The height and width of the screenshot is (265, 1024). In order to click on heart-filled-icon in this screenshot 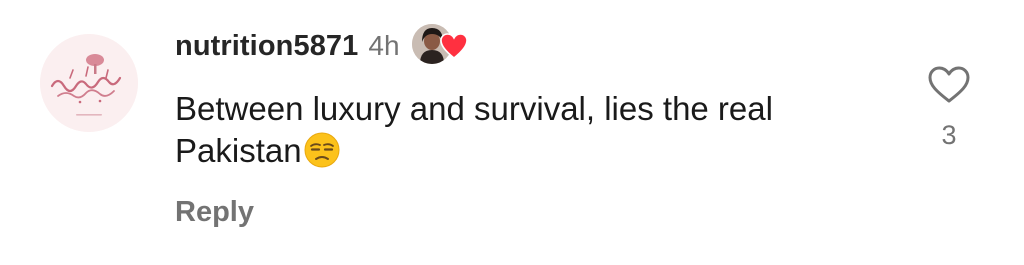, I will do `click(453, 46)`.